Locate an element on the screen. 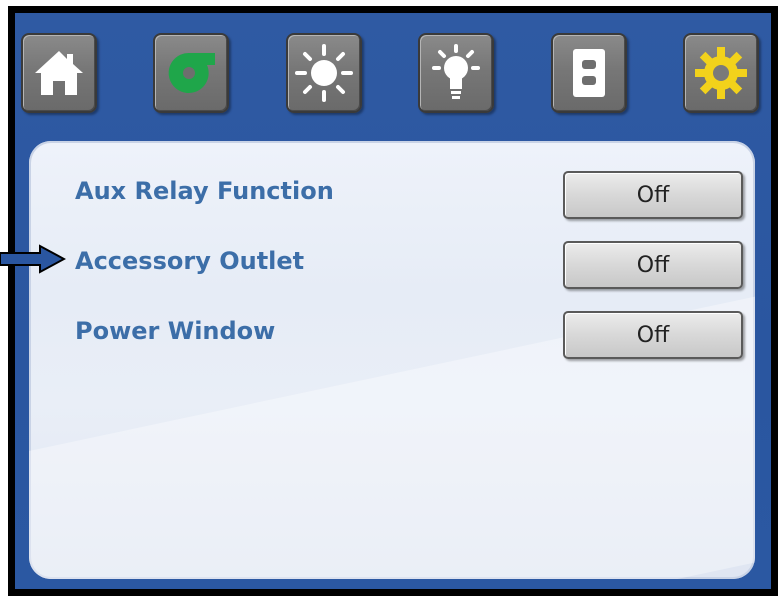  interior-light-button is located at coordinates (456, 73).